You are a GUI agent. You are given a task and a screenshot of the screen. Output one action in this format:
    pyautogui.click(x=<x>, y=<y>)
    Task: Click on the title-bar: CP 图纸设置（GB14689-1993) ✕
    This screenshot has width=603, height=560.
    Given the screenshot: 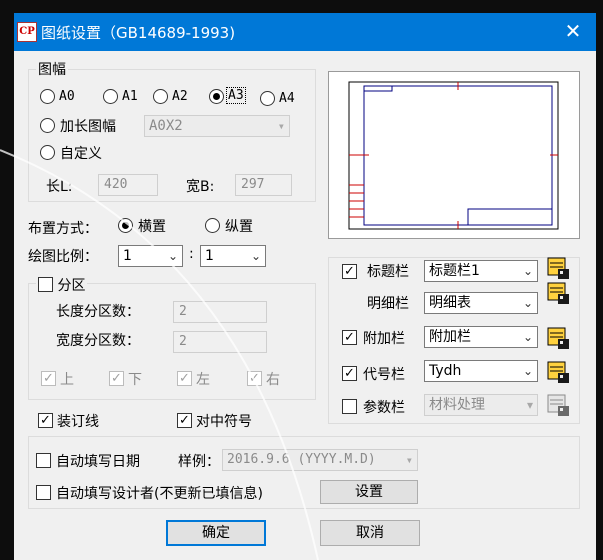 What is the action you would take?
    pyautogui.click(x=305, y=32)
    